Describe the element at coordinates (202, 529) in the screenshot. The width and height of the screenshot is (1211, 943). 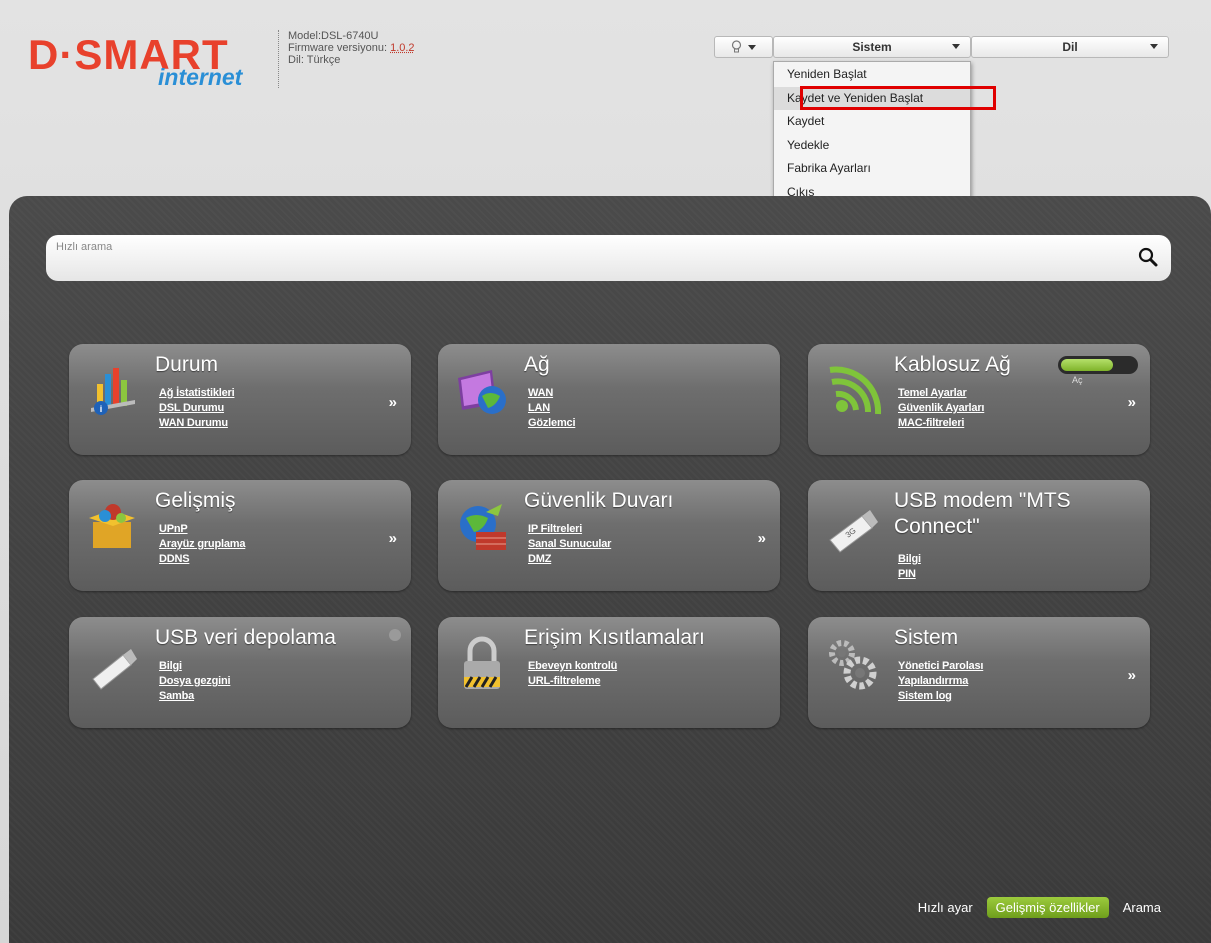
I see `link-upnp: UPnP` at that location.